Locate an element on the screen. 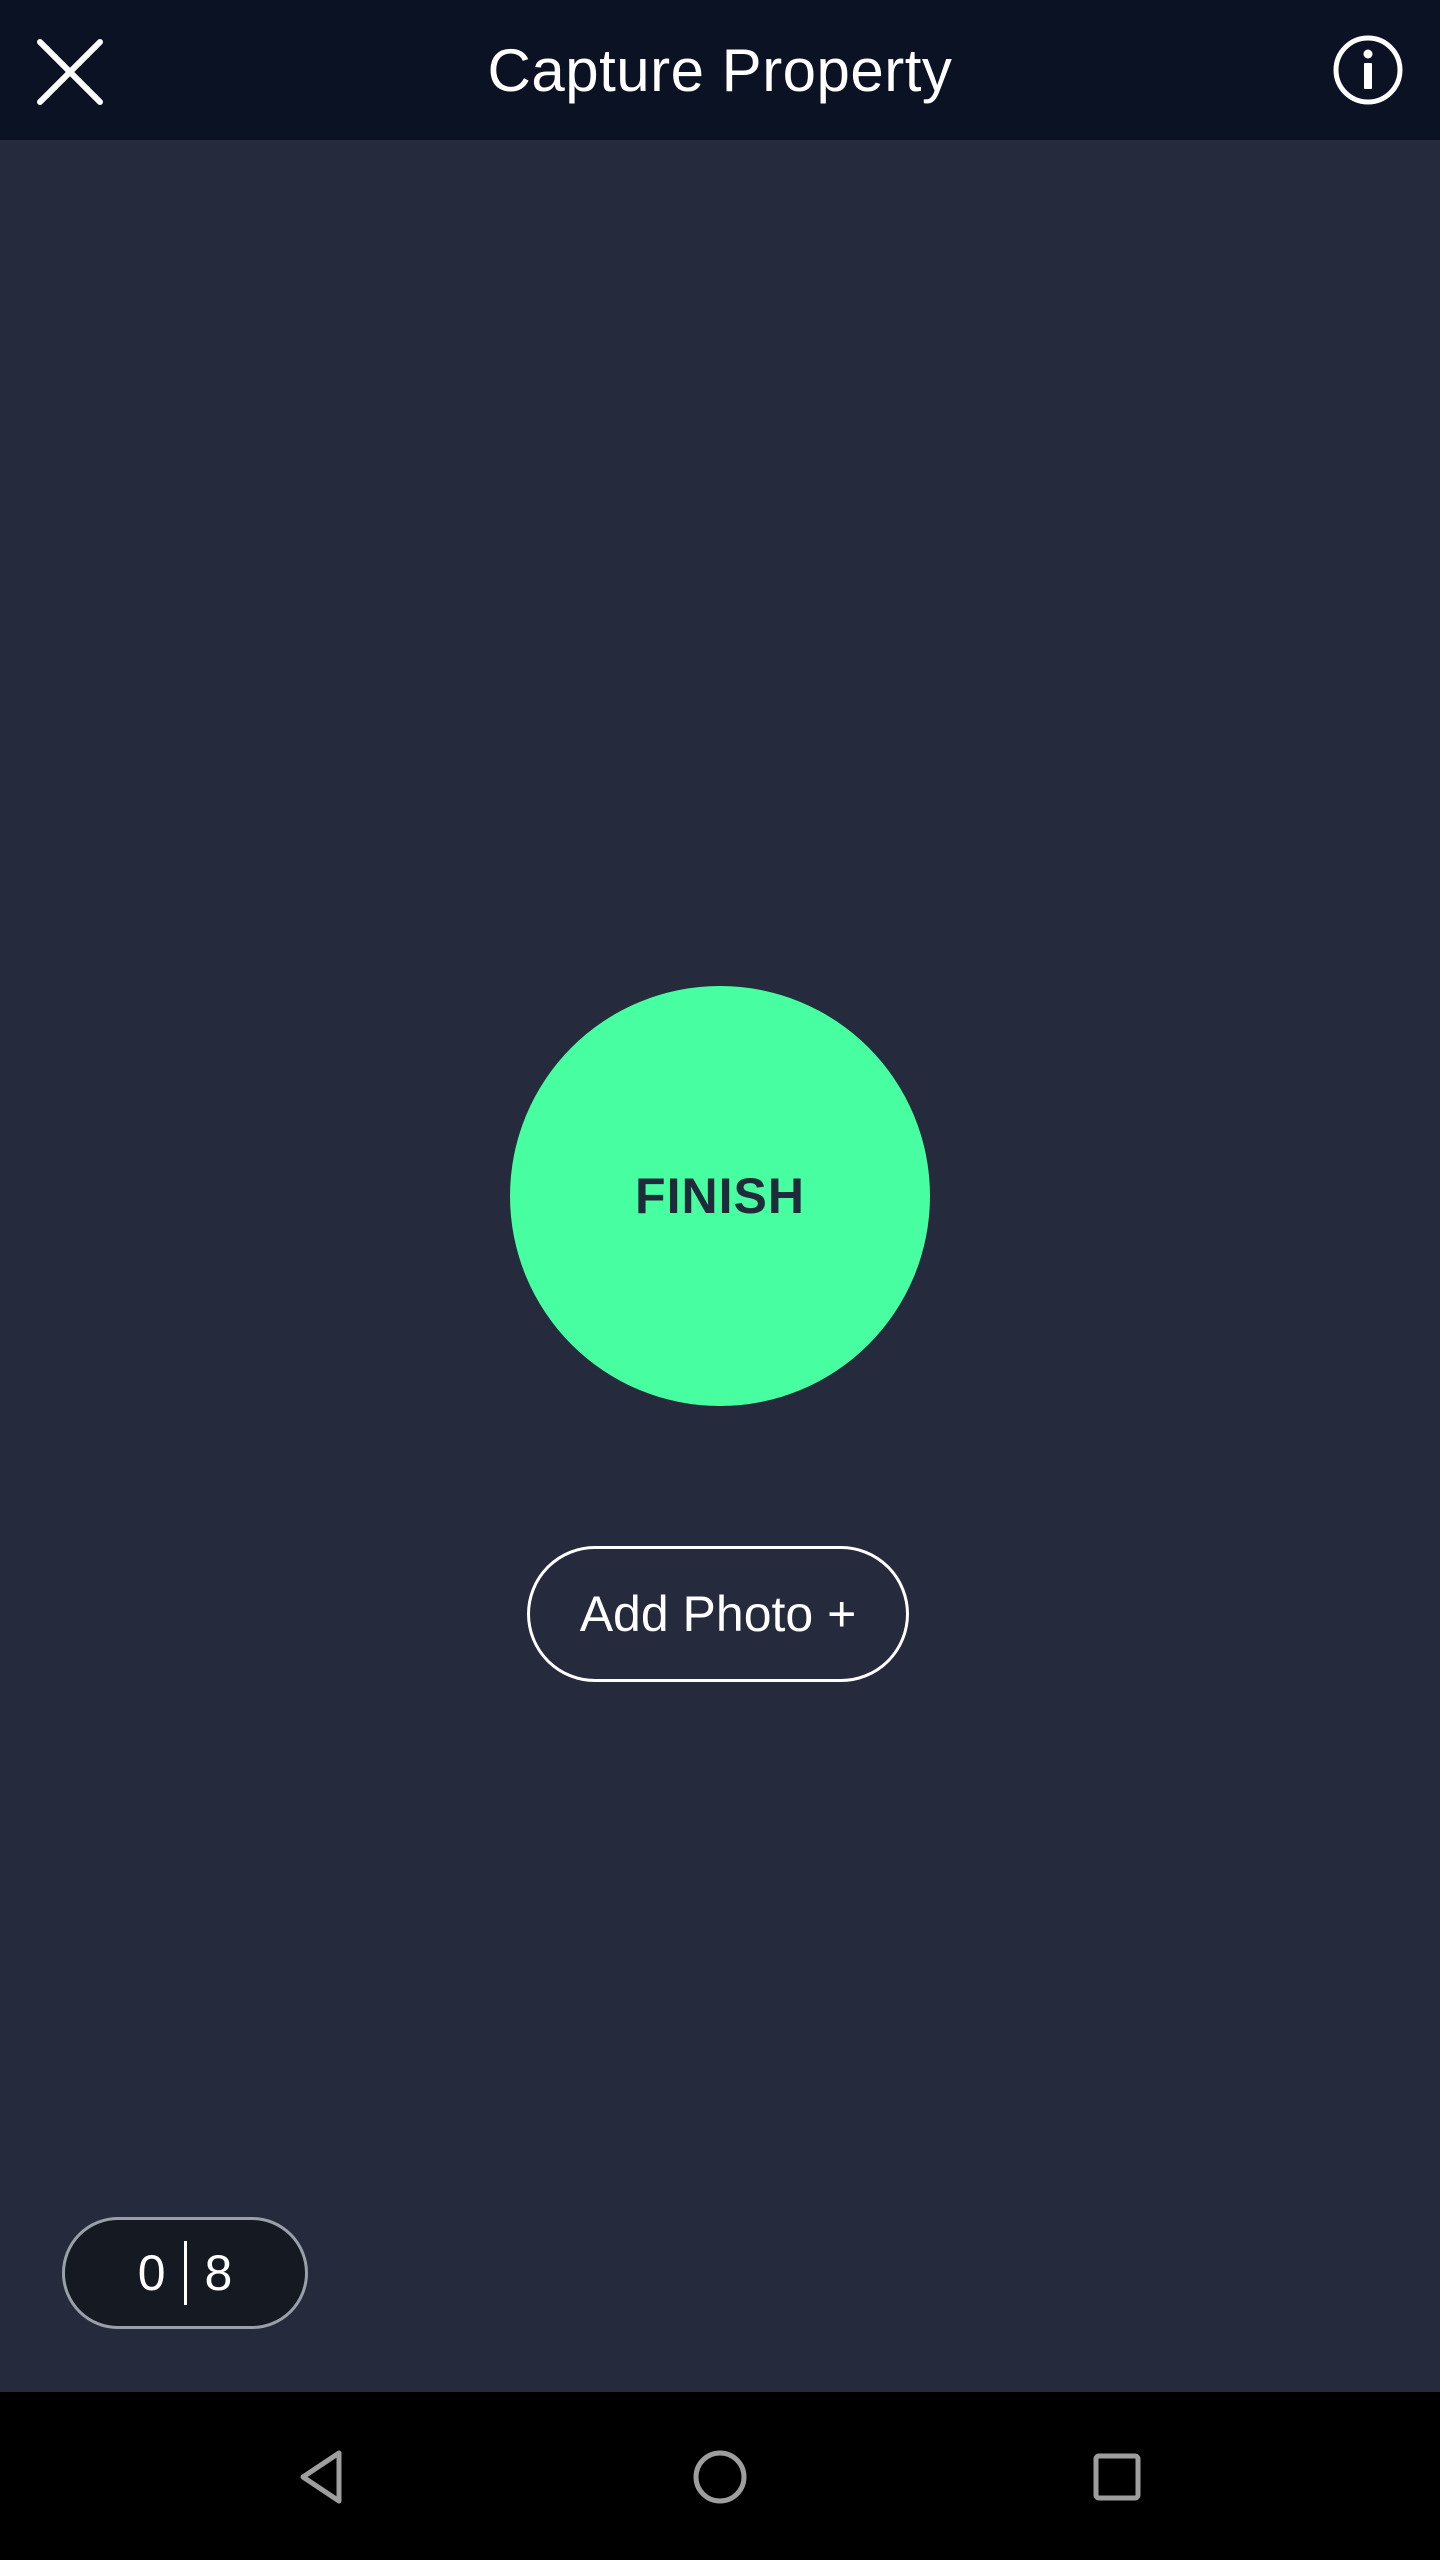  photo-counter-badge: 0 8 is located at coordinates (185, 2273).